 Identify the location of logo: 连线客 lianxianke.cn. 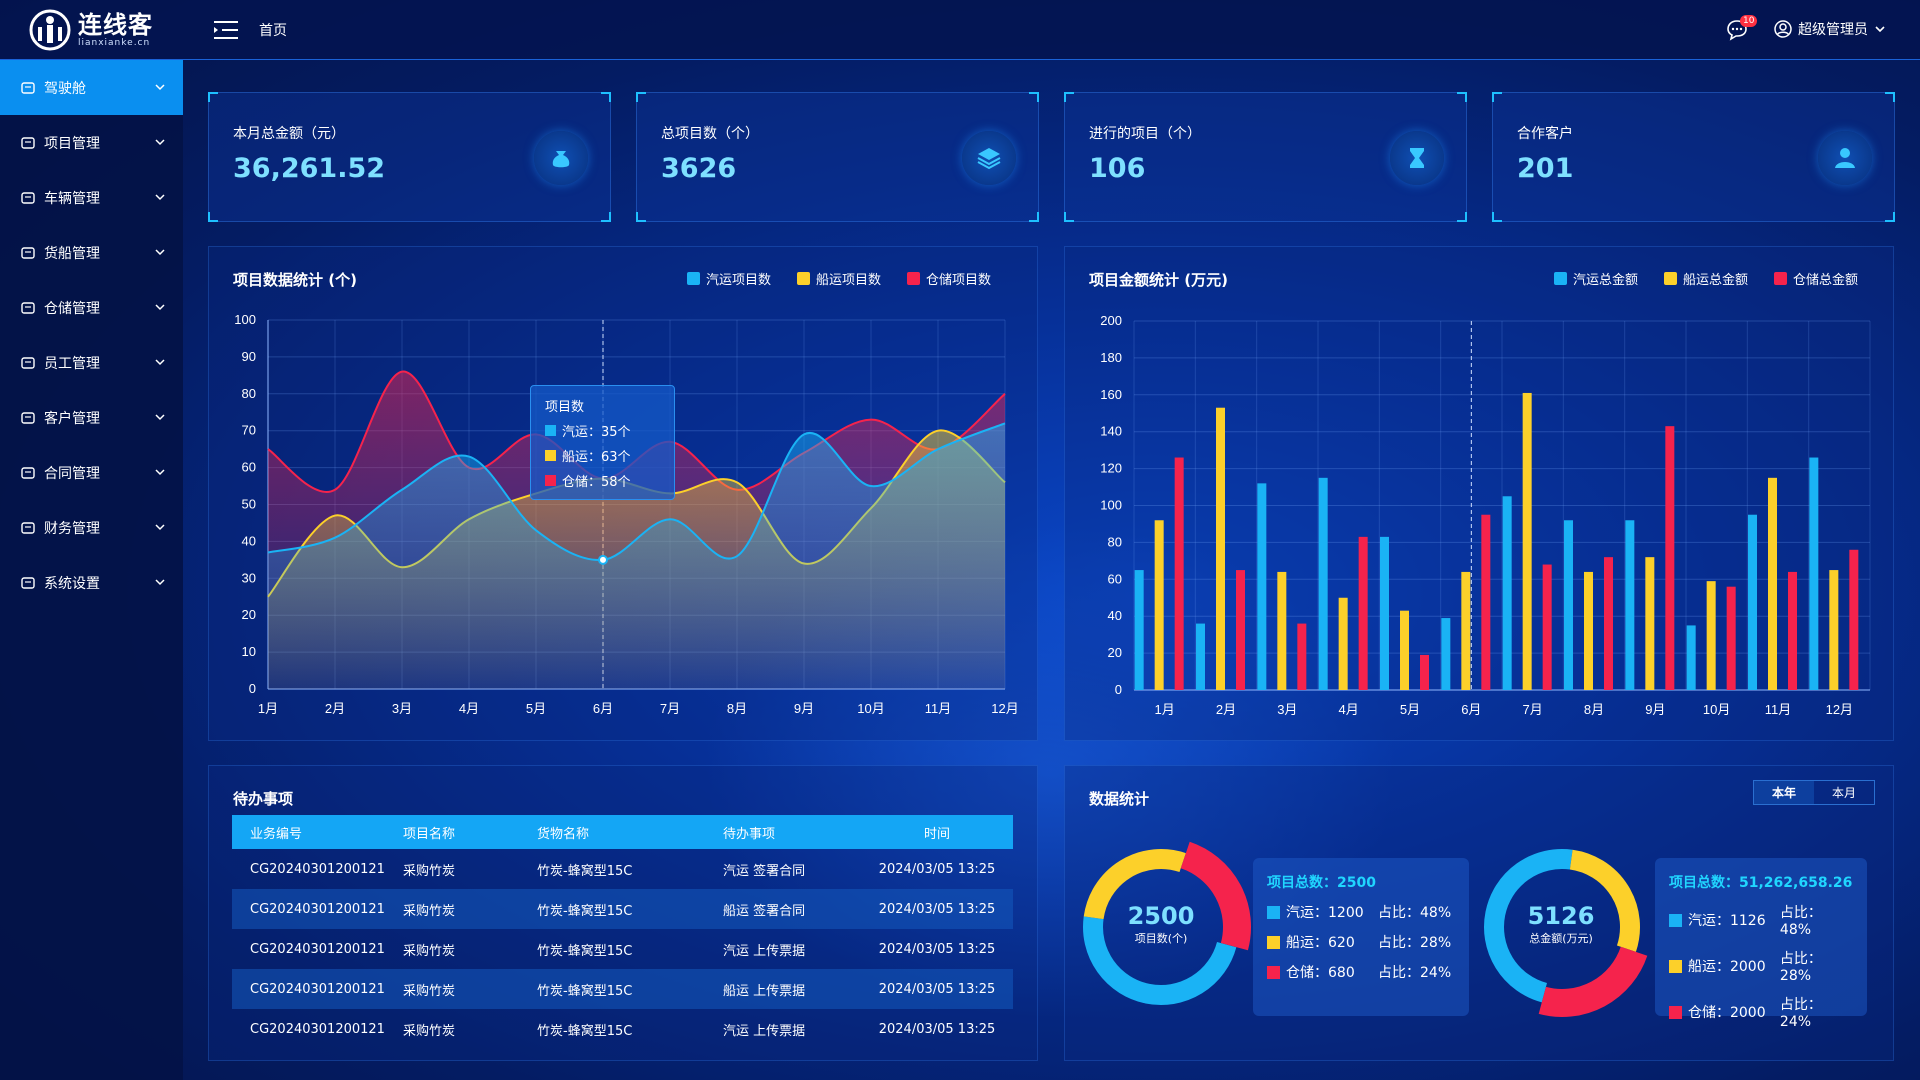
(108, 30).